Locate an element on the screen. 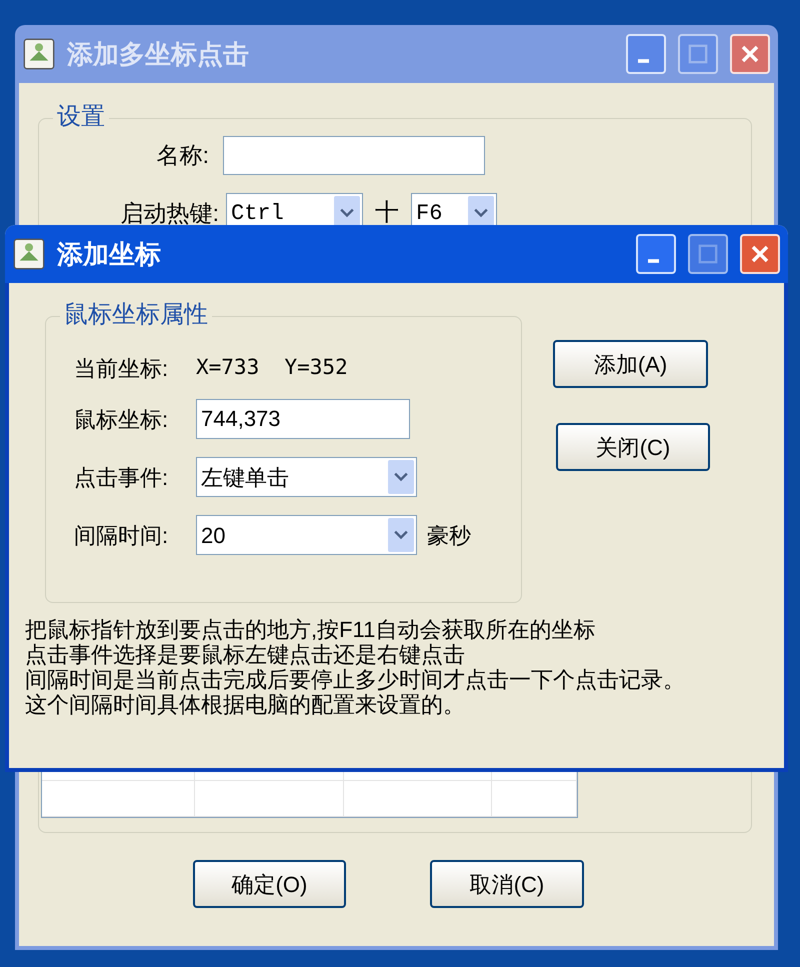  field-label: 间隔时间: is located at coordinates (122, 536).